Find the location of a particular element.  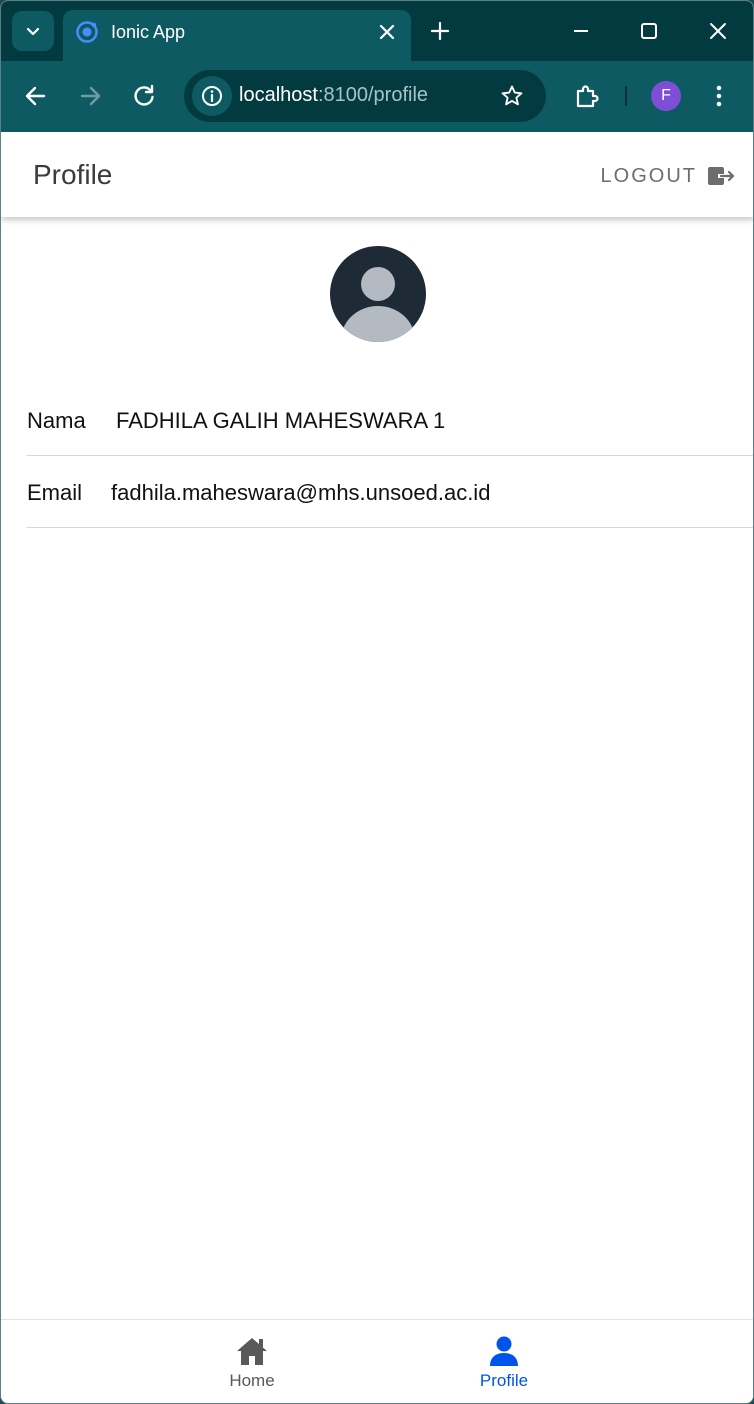

name-label: Nama is located at coordinates (56, 420).